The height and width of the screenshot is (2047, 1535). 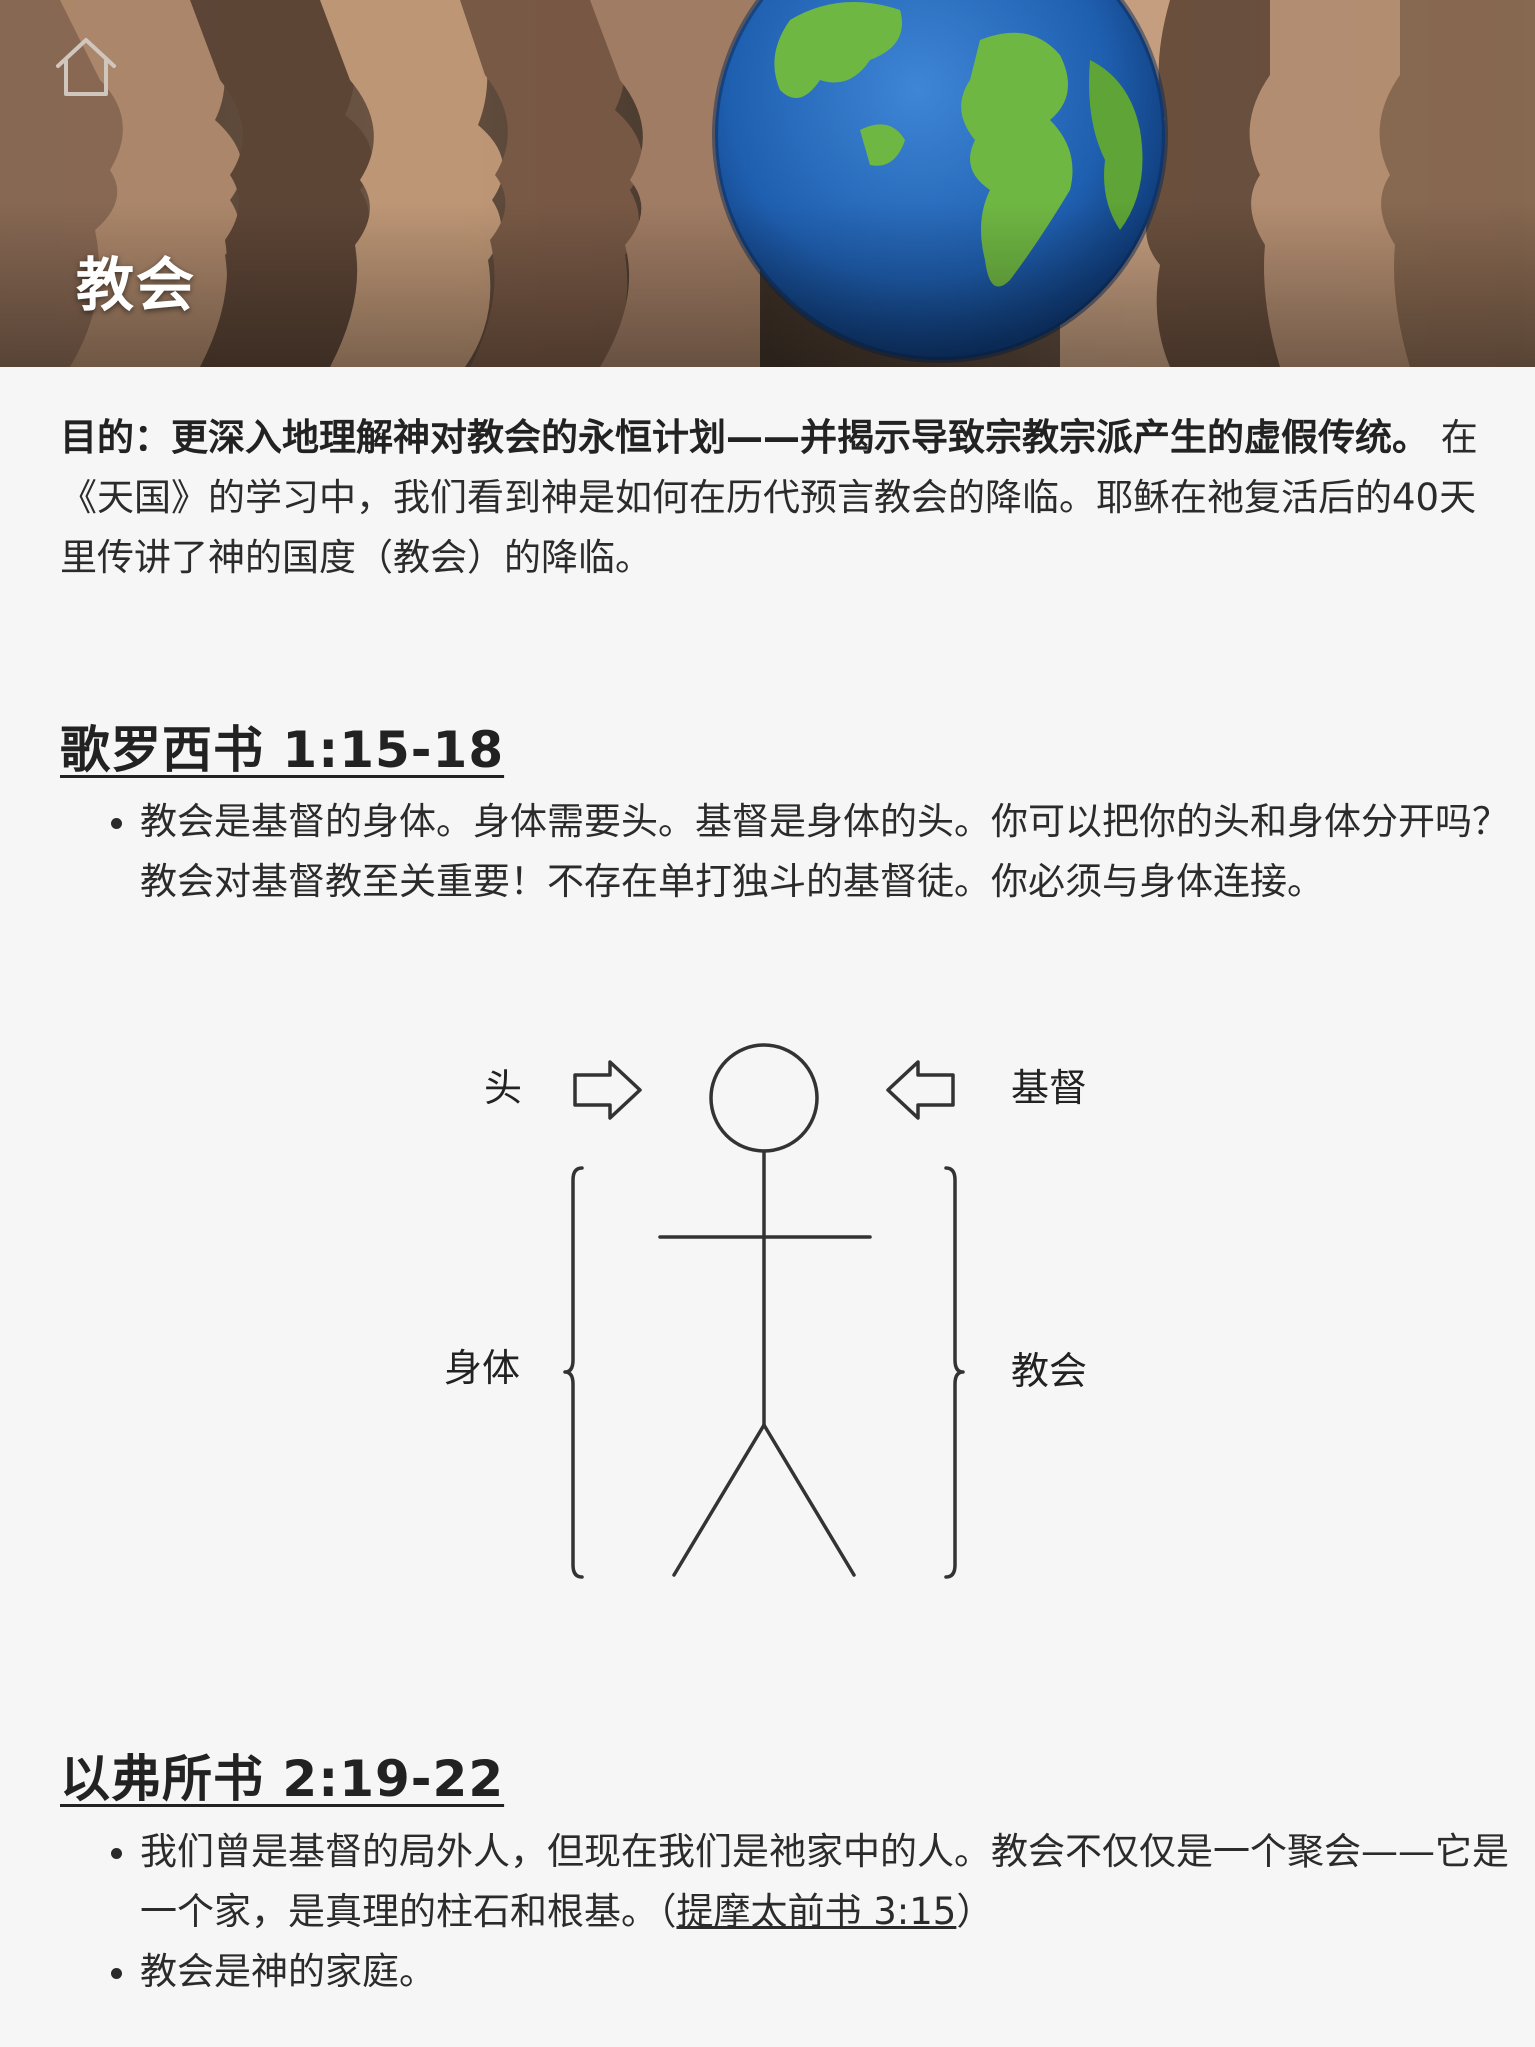 I want to click on home-button, so click(x=86, y=67).